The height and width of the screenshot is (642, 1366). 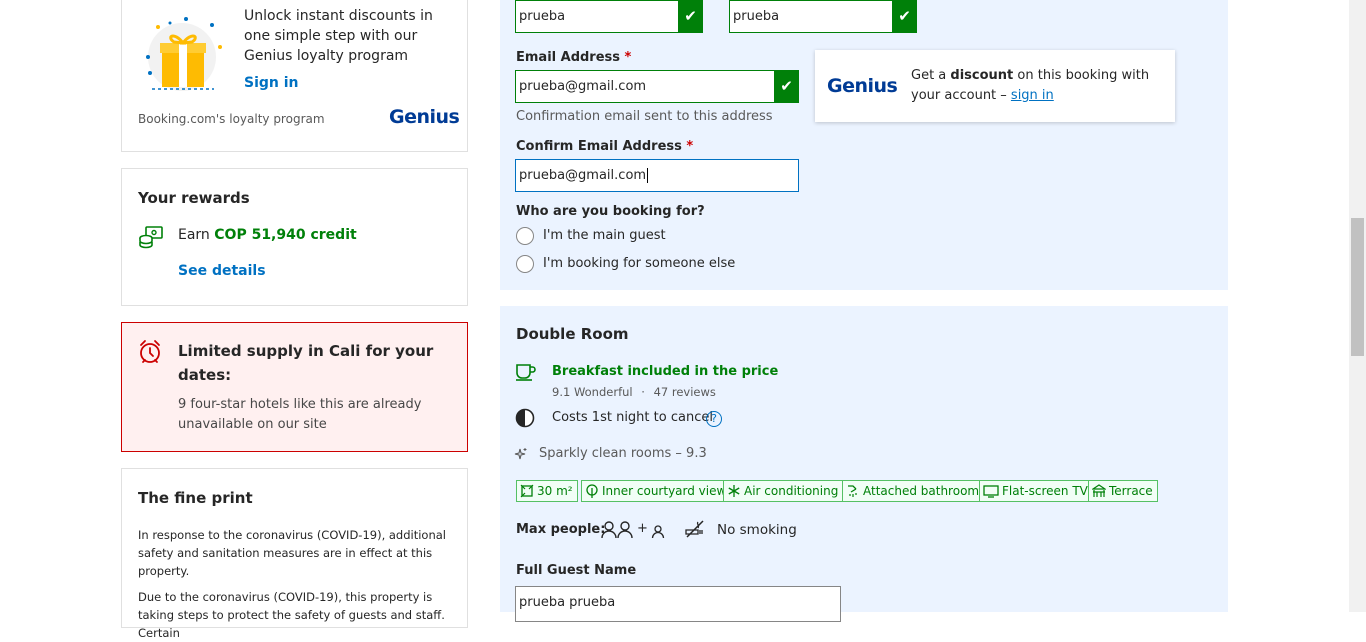 I want to click on popup-text-pre: Get a, so click(x=931, y=75).